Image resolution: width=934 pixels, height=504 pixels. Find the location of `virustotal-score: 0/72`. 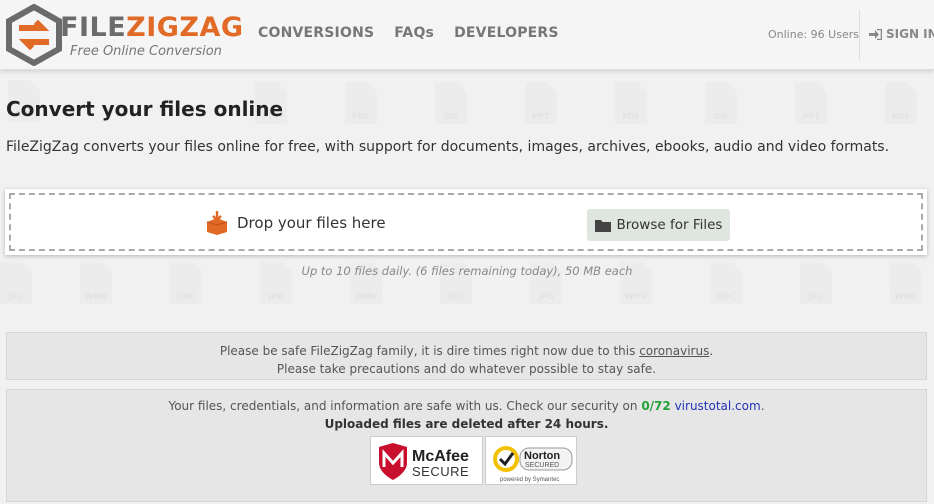

virustotal-score: 0/72 is located at coordinates (656, 406).